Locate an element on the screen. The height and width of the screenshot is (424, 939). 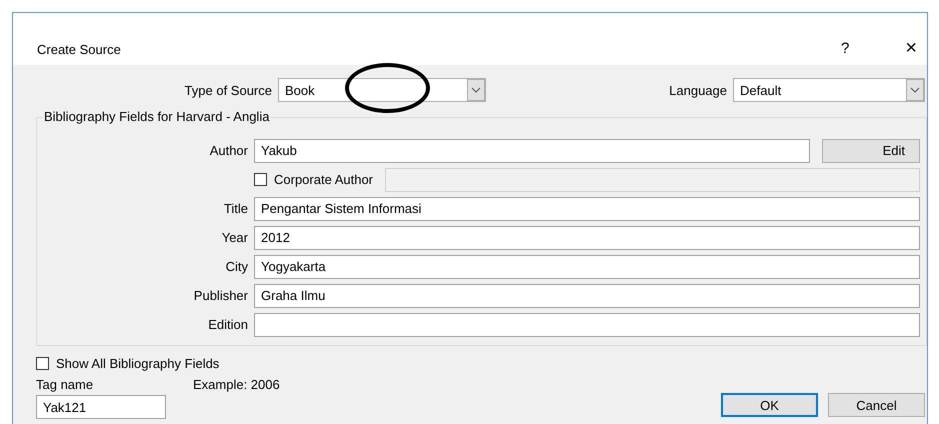
group-legend: Bibliography Fields for Harvard - Anglia is located at coordinates (156, 116).